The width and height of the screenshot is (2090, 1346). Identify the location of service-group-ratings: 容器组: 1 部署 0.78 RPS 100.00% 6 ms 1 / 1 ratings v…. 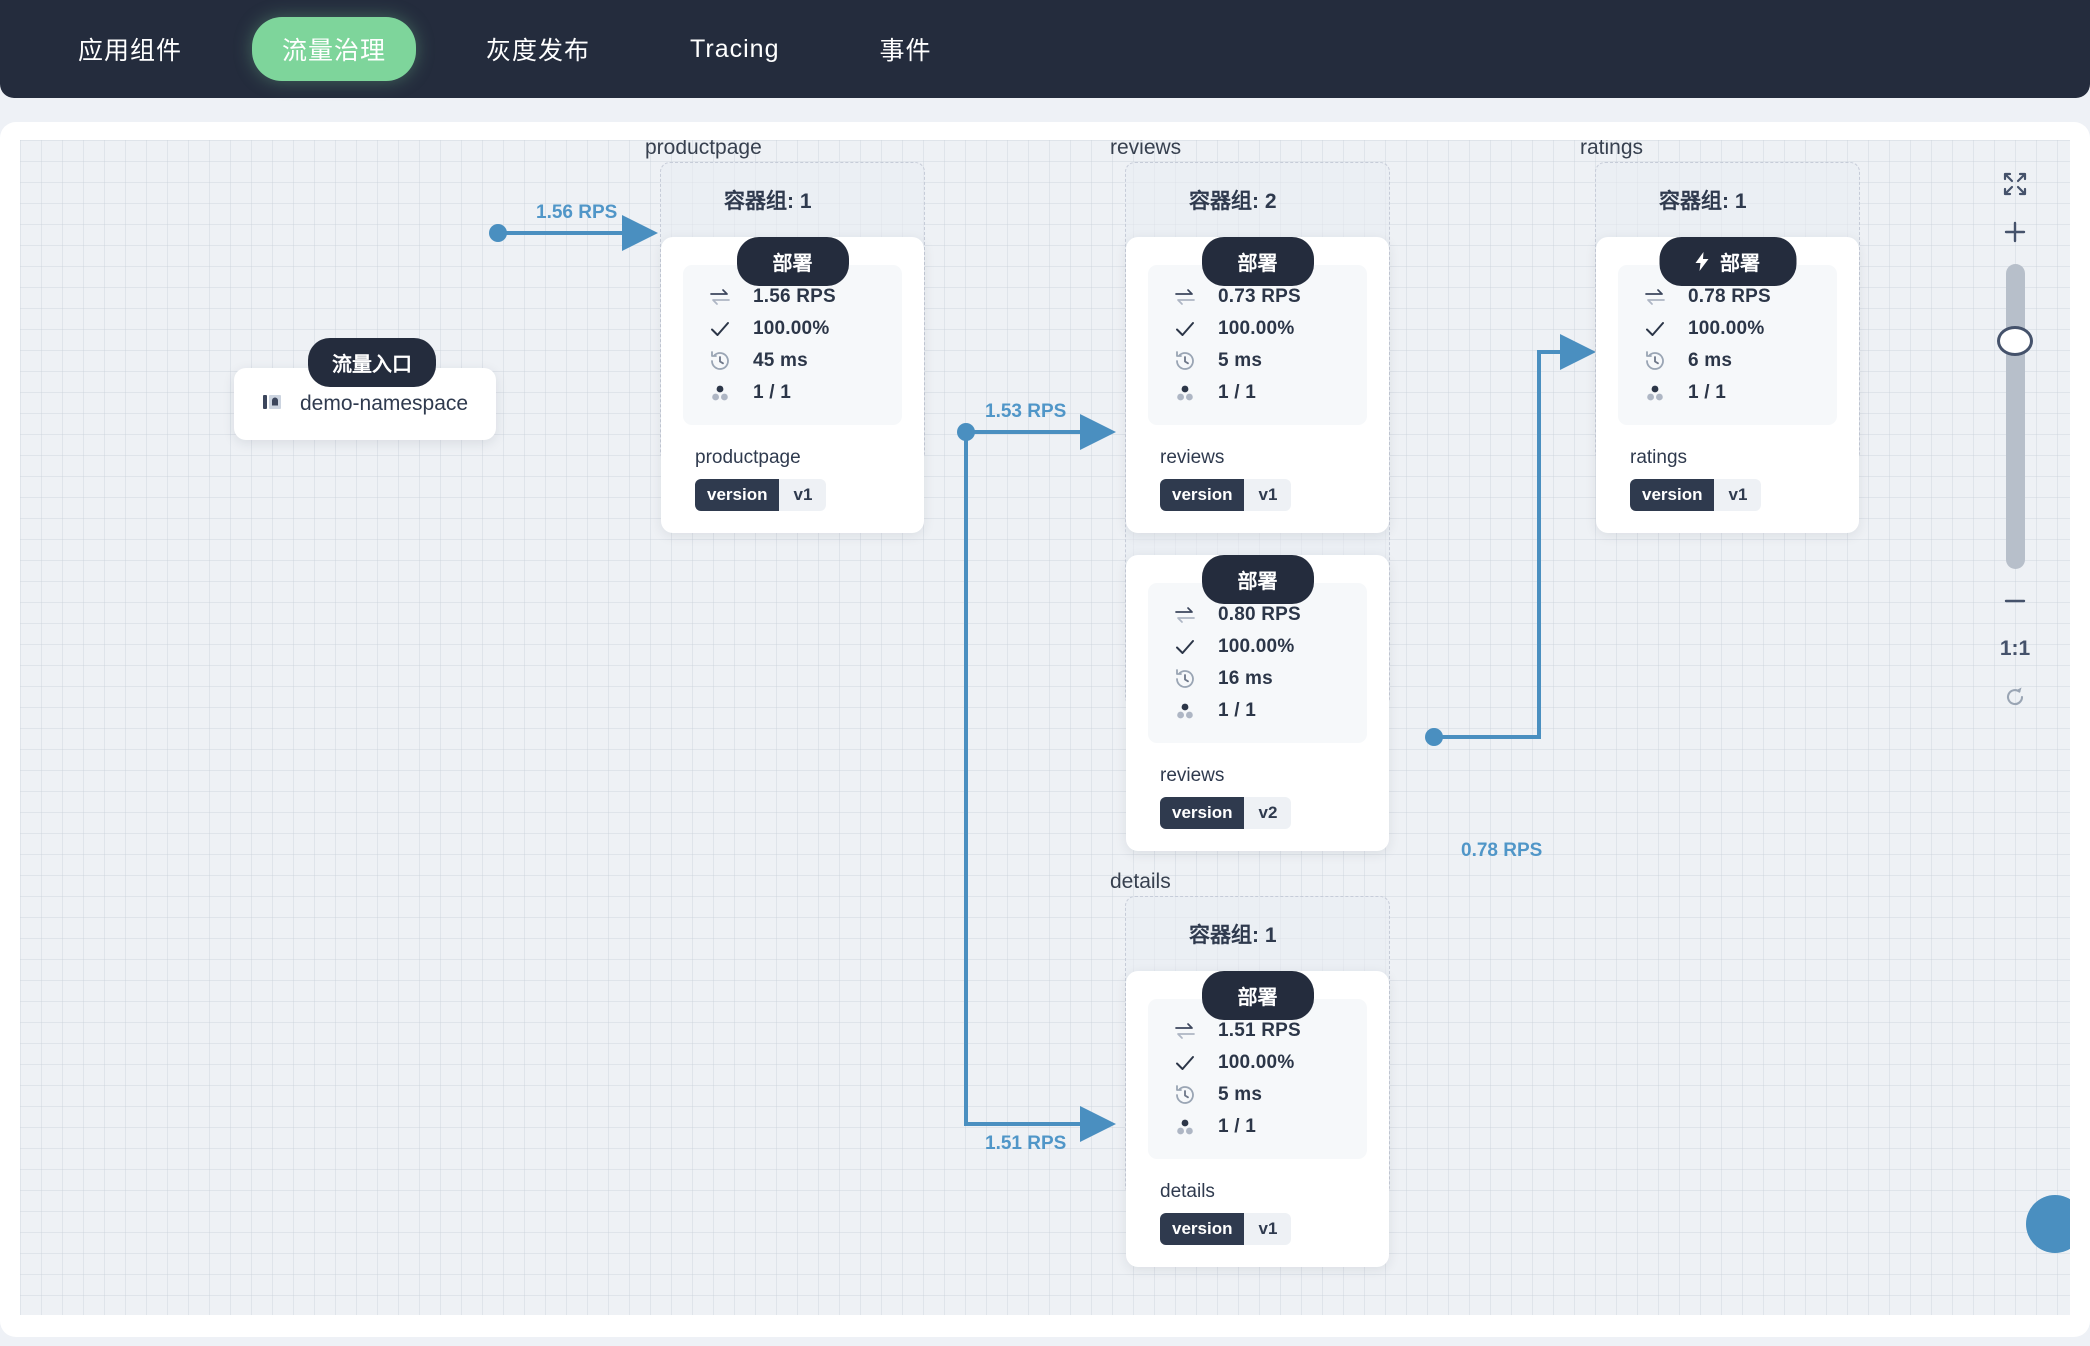
(1727, 347).